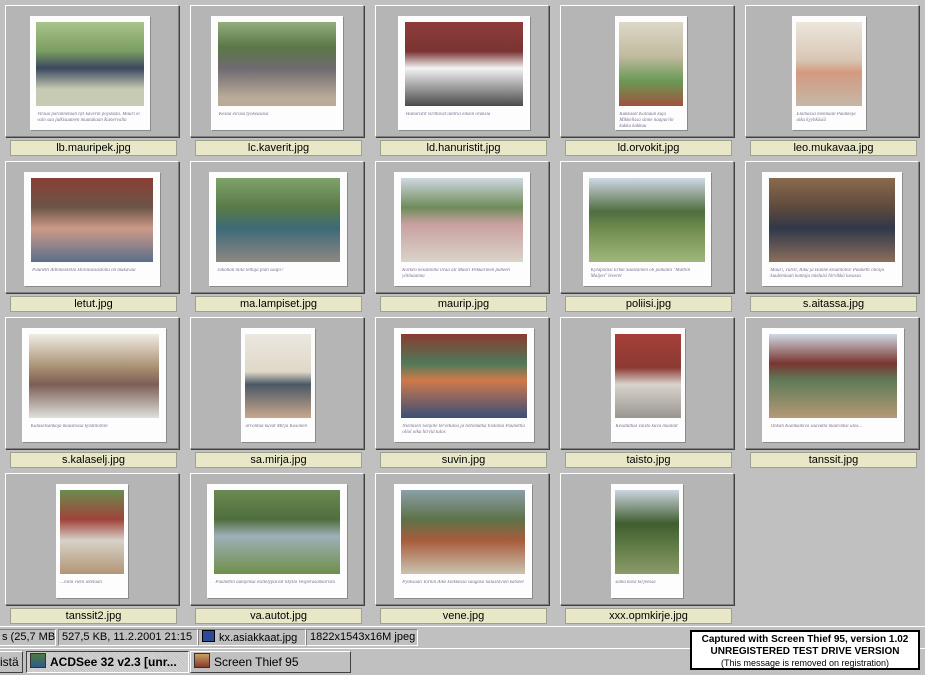 Image resolution: width=925 pixels, height=675 pixels. I want to click on thumbnail-filename: ld.orvokit.jpg, so click(648, 148).